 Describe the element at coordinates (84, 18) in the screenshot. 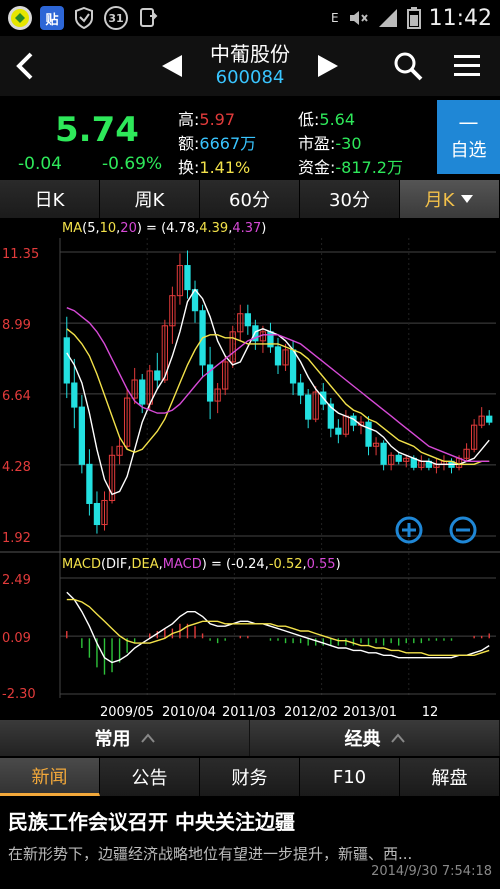

I see `shield-icon` at that location.